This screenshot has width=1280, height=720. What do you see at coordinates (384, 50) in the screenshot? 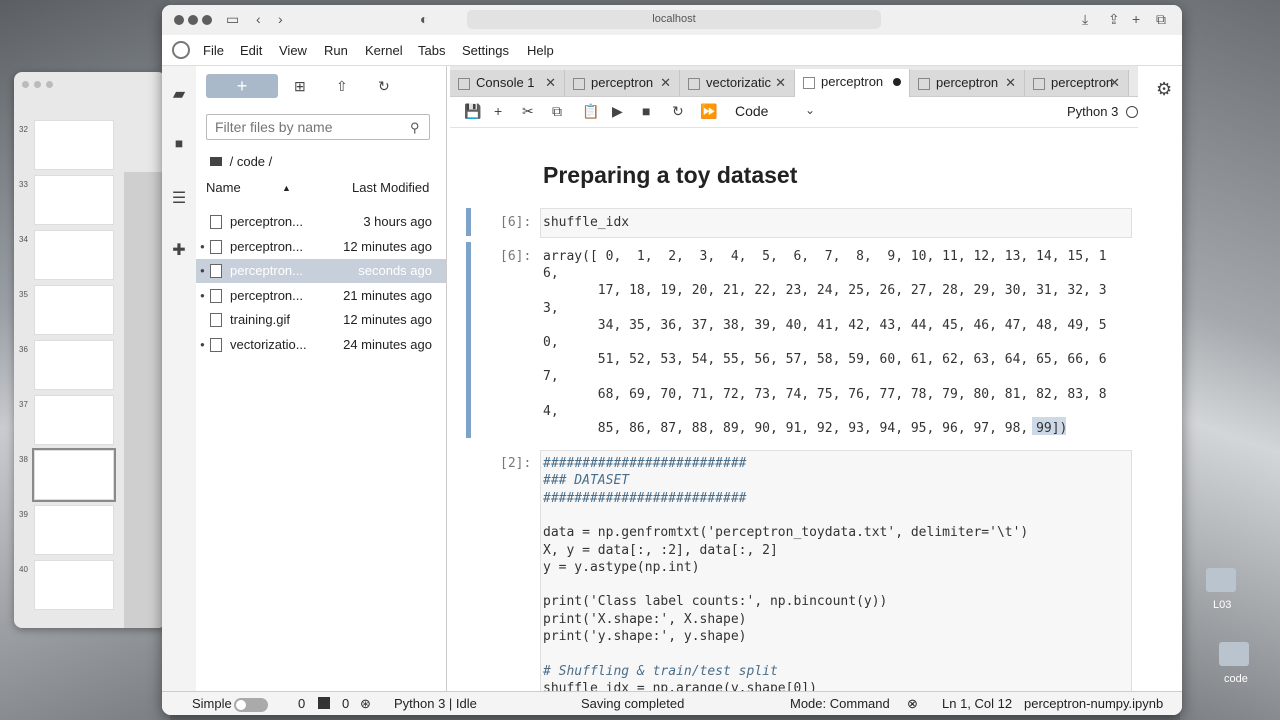
I see `menu-kernel: Kernel` at bounding box center [384, 50].